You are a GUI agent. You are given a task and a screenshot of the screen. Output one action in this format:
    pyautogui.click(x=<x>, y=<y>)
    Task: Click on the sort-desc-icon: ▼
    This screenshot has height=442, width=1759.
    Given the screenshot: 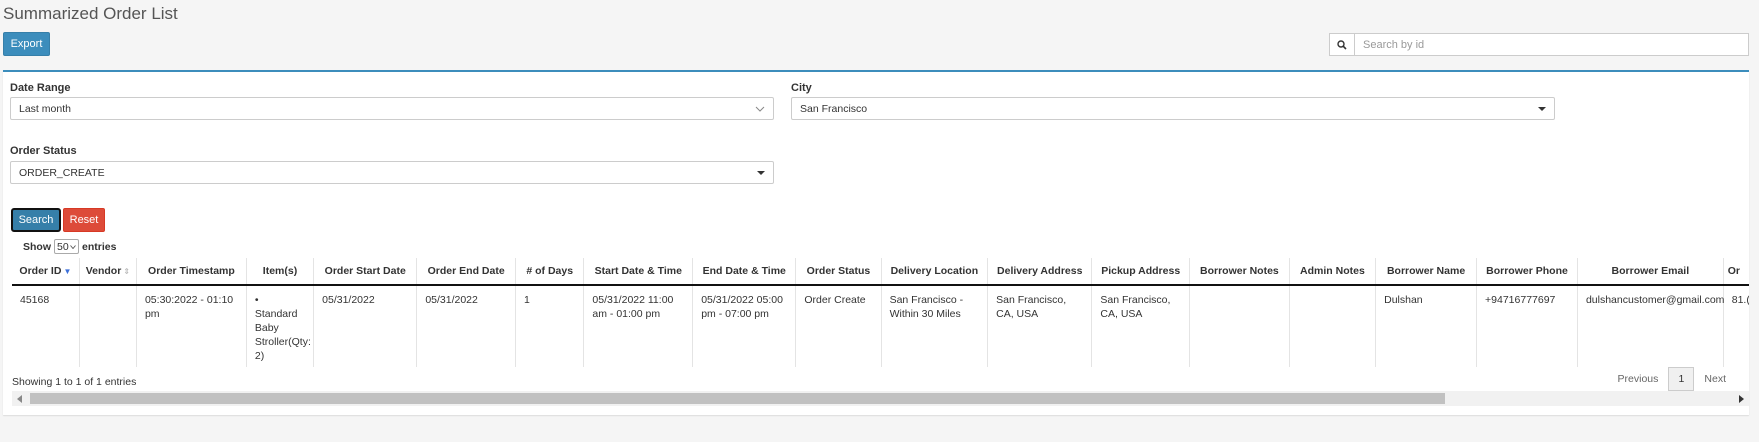 What is the action you would take?
    pyautogui.click(x=67, y=271)
    